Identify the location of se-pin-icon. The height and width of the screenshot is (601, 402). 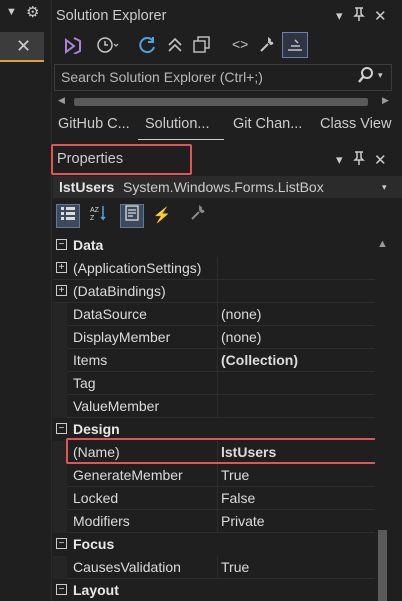
(359, 15).